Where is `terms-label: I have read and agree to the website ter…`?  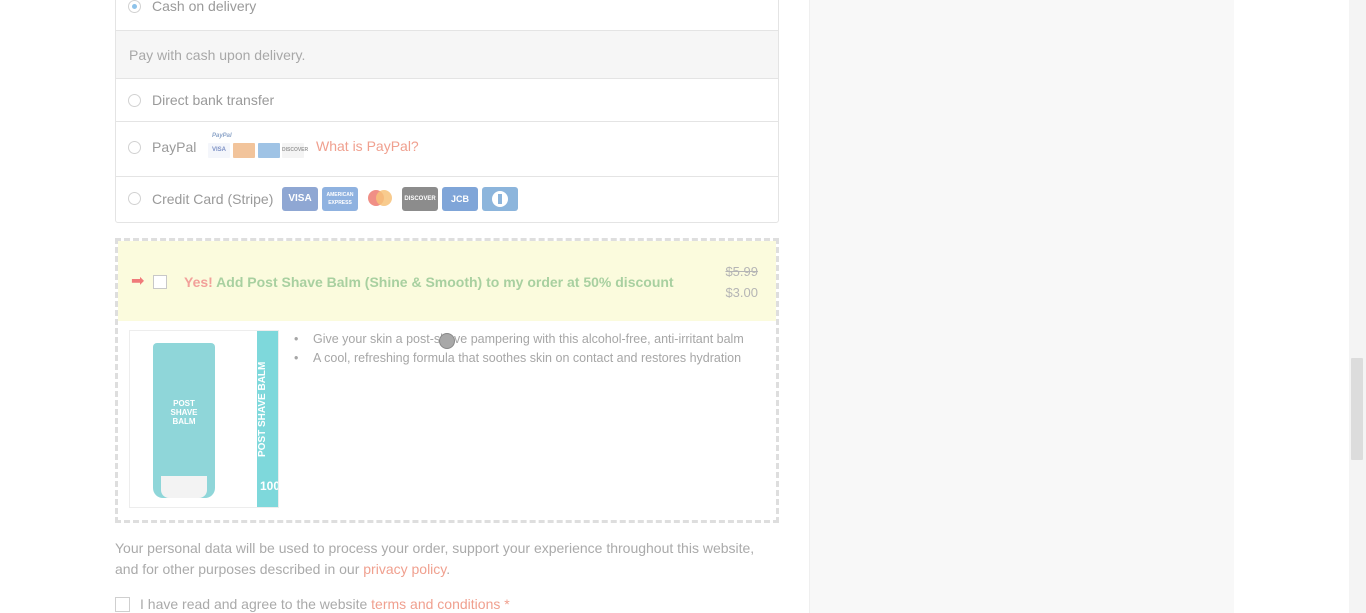 terms-label: I have read and agree to the website ter… is located at coordinates (325, 604).